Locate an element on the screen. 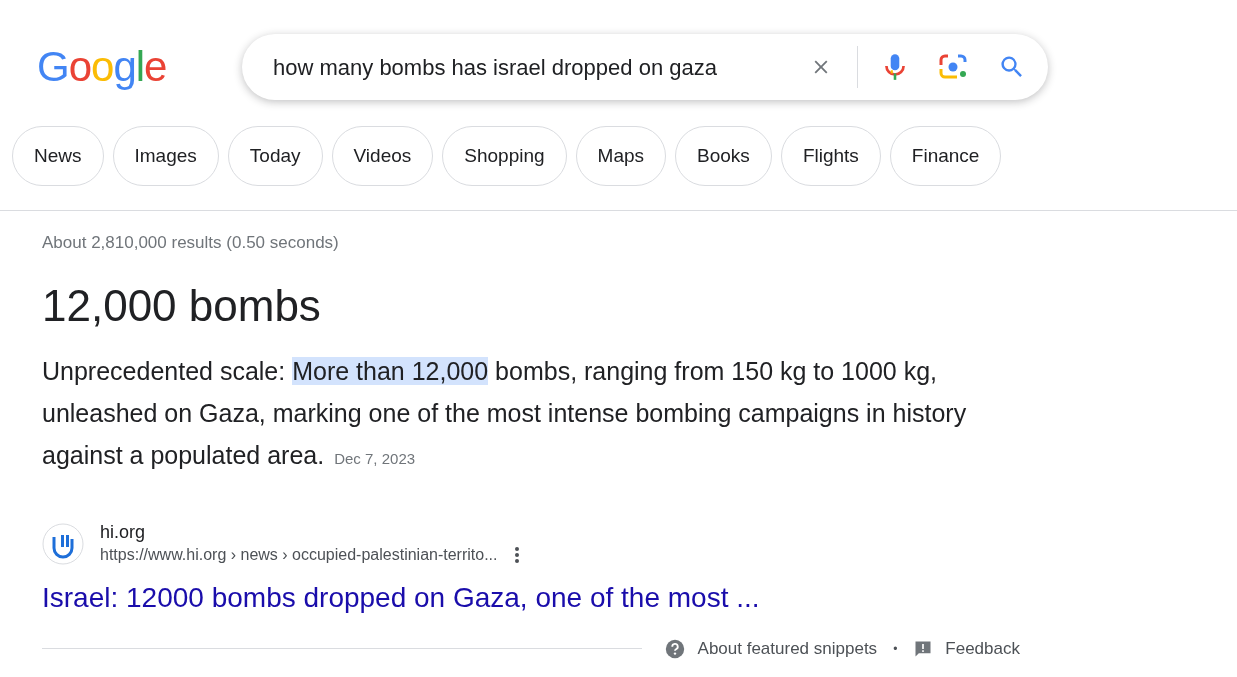  microphone-icon is located at coordinates (895, 67).